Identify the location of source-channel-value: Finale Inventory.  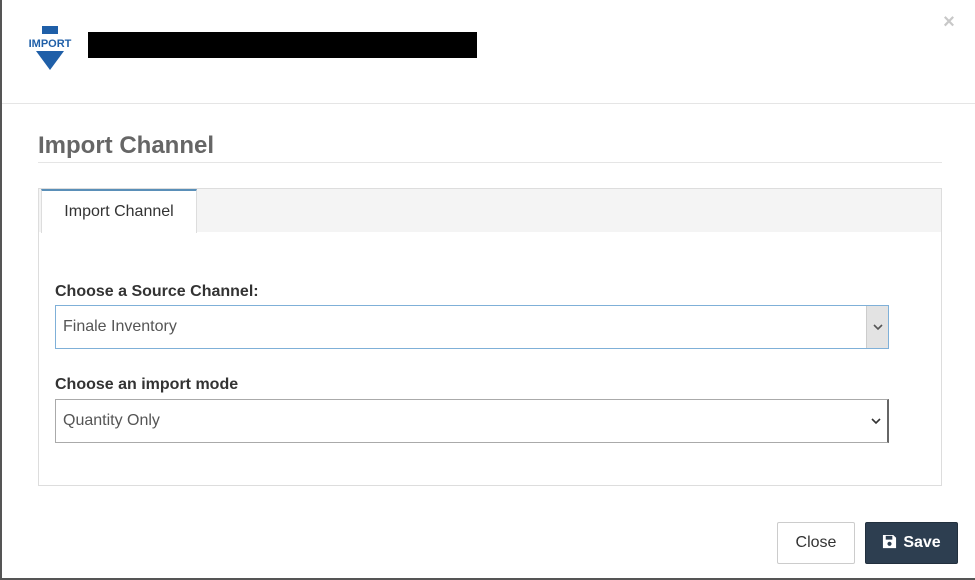
(120, 326).